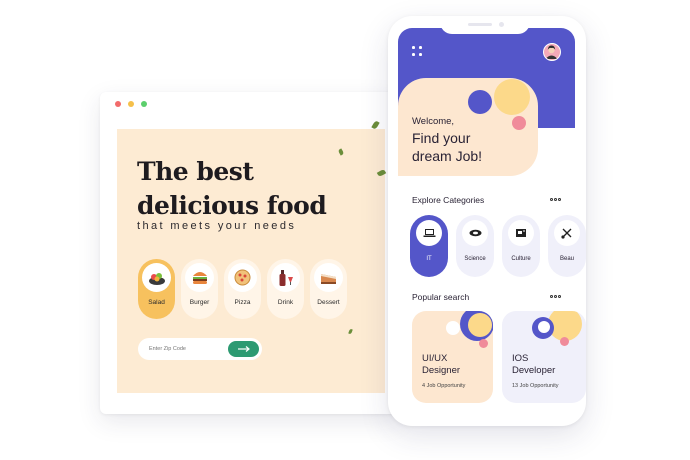 The height and width of the screenshot is (460, 690). Describe the element at coordinates (475, 233) in the screenshot. I see `microscope-icon` at that location.